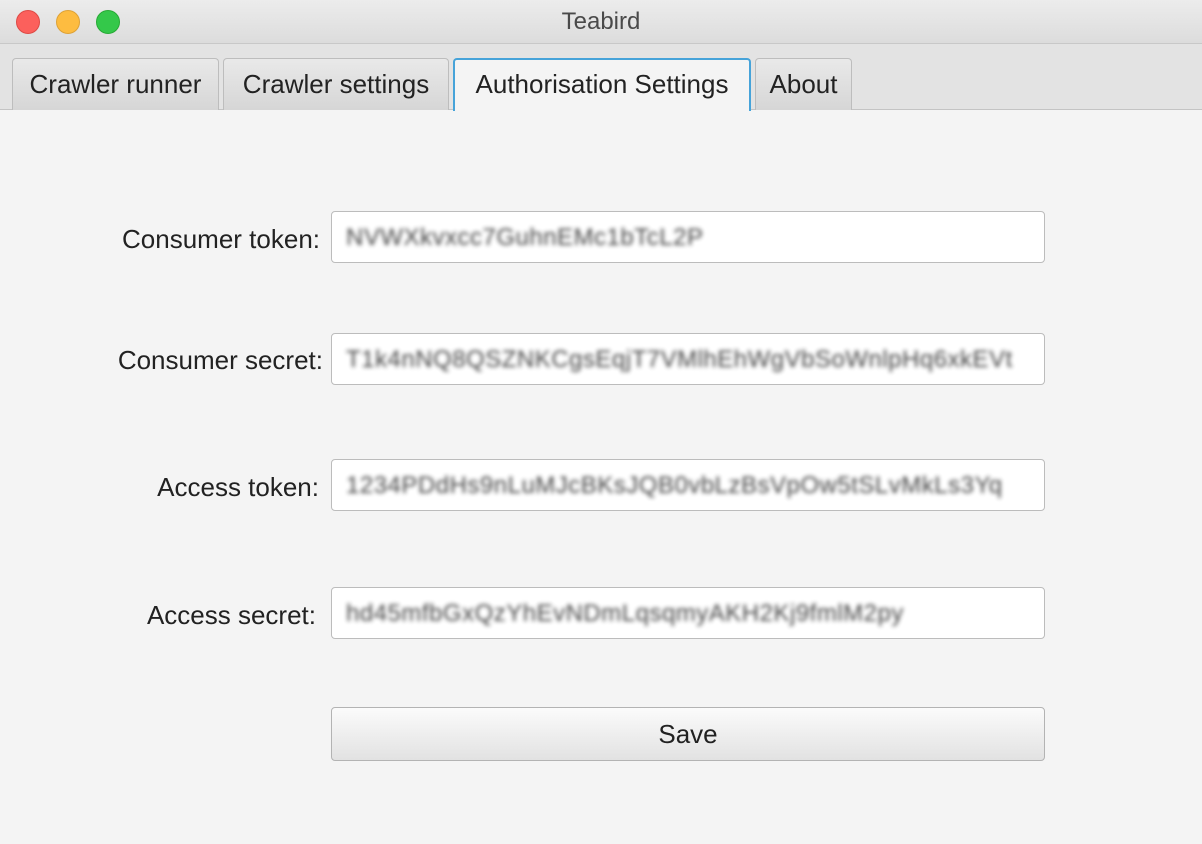  What do you see at coordinates (238, 487) in the screenshot?
I see `access-token-label: Access token:` at bounding box center [238, 487].